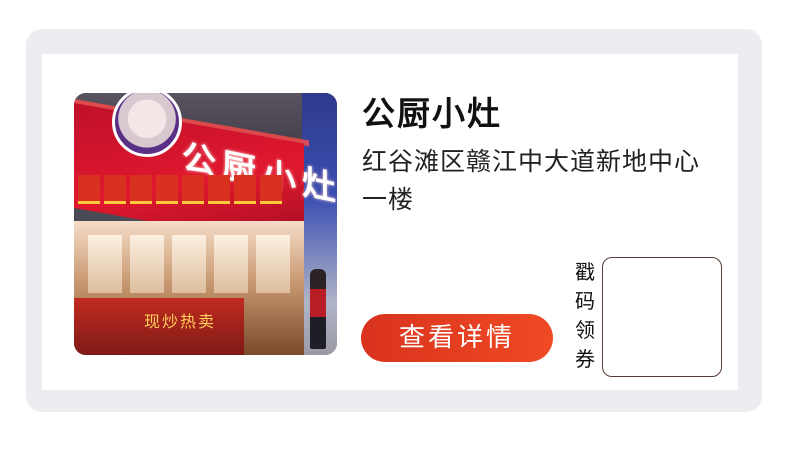 The image size is (790, 450). Describe the element at coordinates (662, 317) in the screenshot. I see `coupon-stamp-box` at that location.